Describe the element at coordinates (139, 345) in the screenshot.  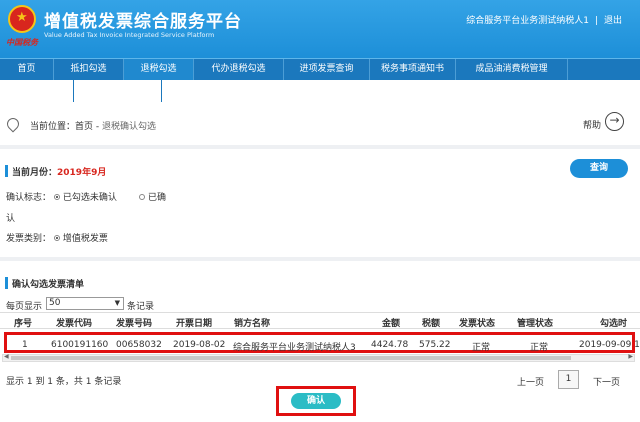
I see `cell-invoice-number: 00658032` at that location.